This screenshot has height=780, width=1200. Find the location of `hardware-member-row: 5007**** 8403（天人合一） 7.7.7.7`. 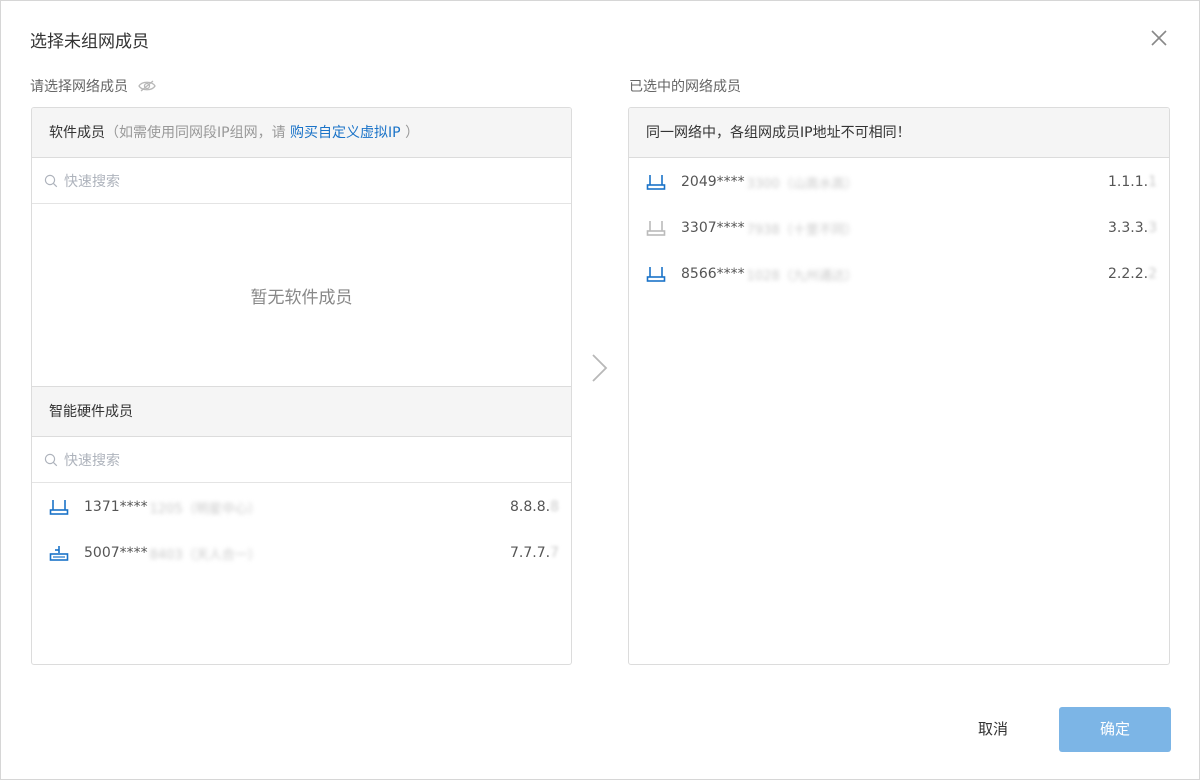

hardware-member-row: 5007**** 8403（天人合一） 7.7.7.7 is located at coordinates (301, 553).